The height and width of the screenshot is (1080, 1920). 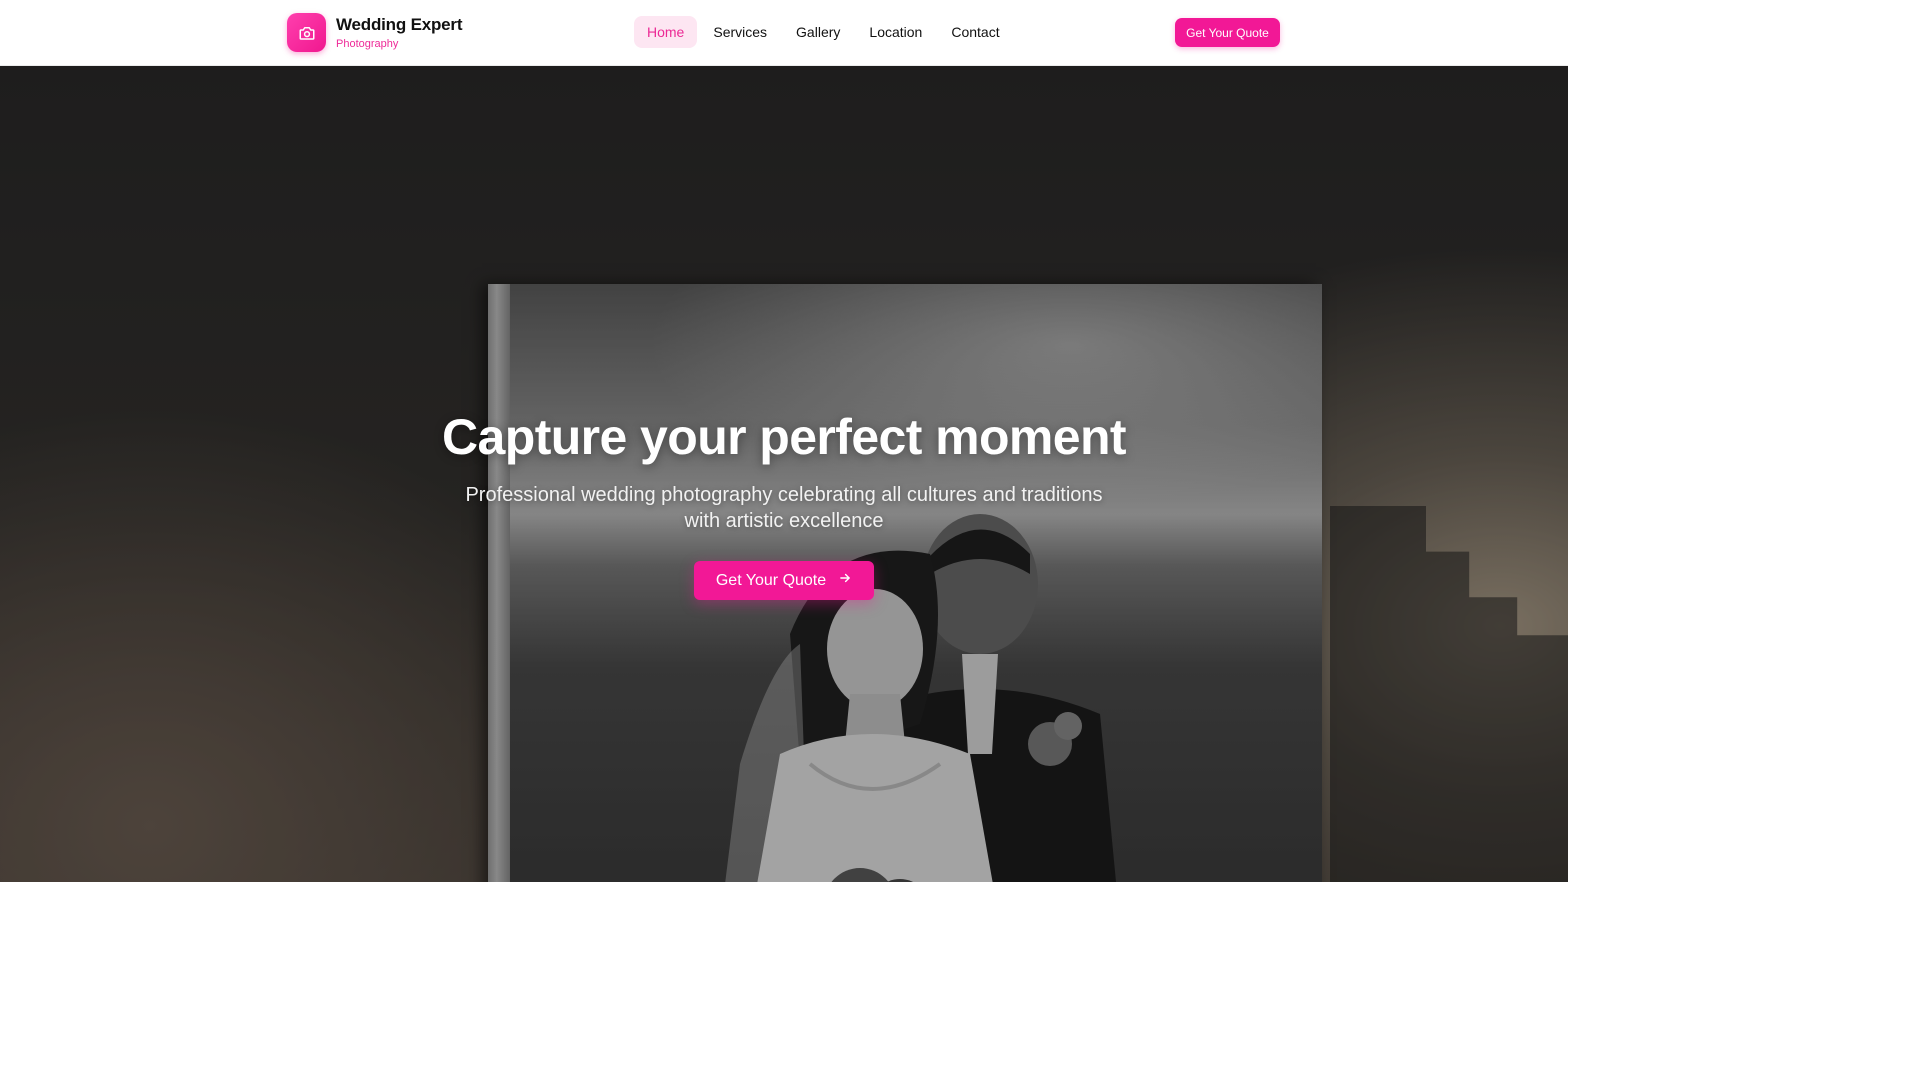 I want to click on nav-item-location: Location, so click(x=895, y=32).